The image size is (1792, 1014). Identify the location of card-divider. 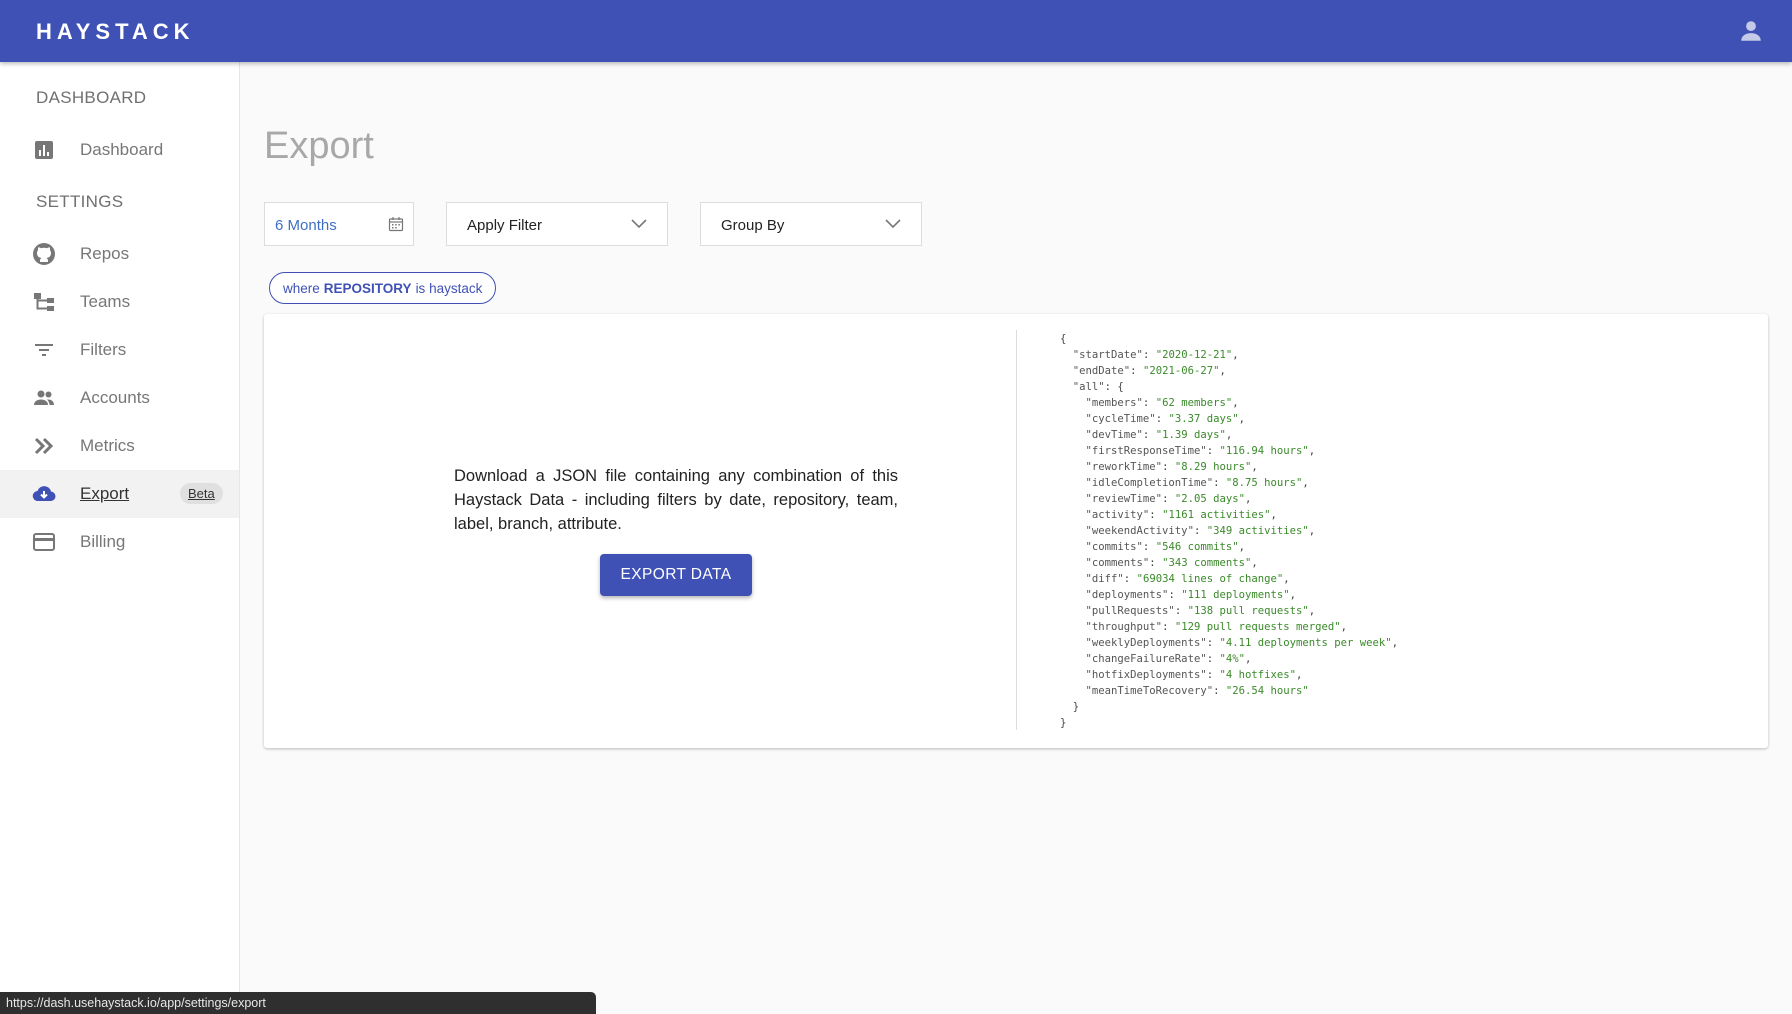
(1016, 530).